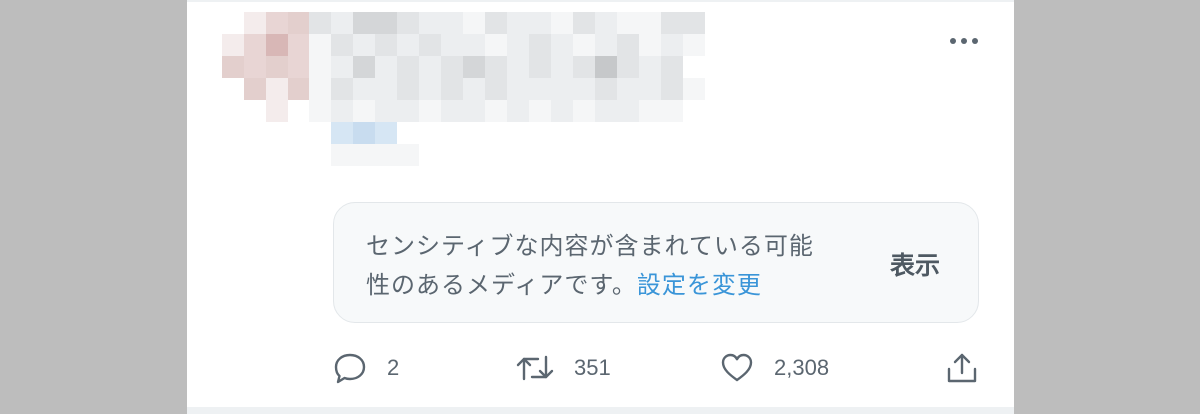 The image size is (1200, 414). Describe the element at coordinates (915, 264) in the screenshot. I see `show-media-button: 表示` at that location.